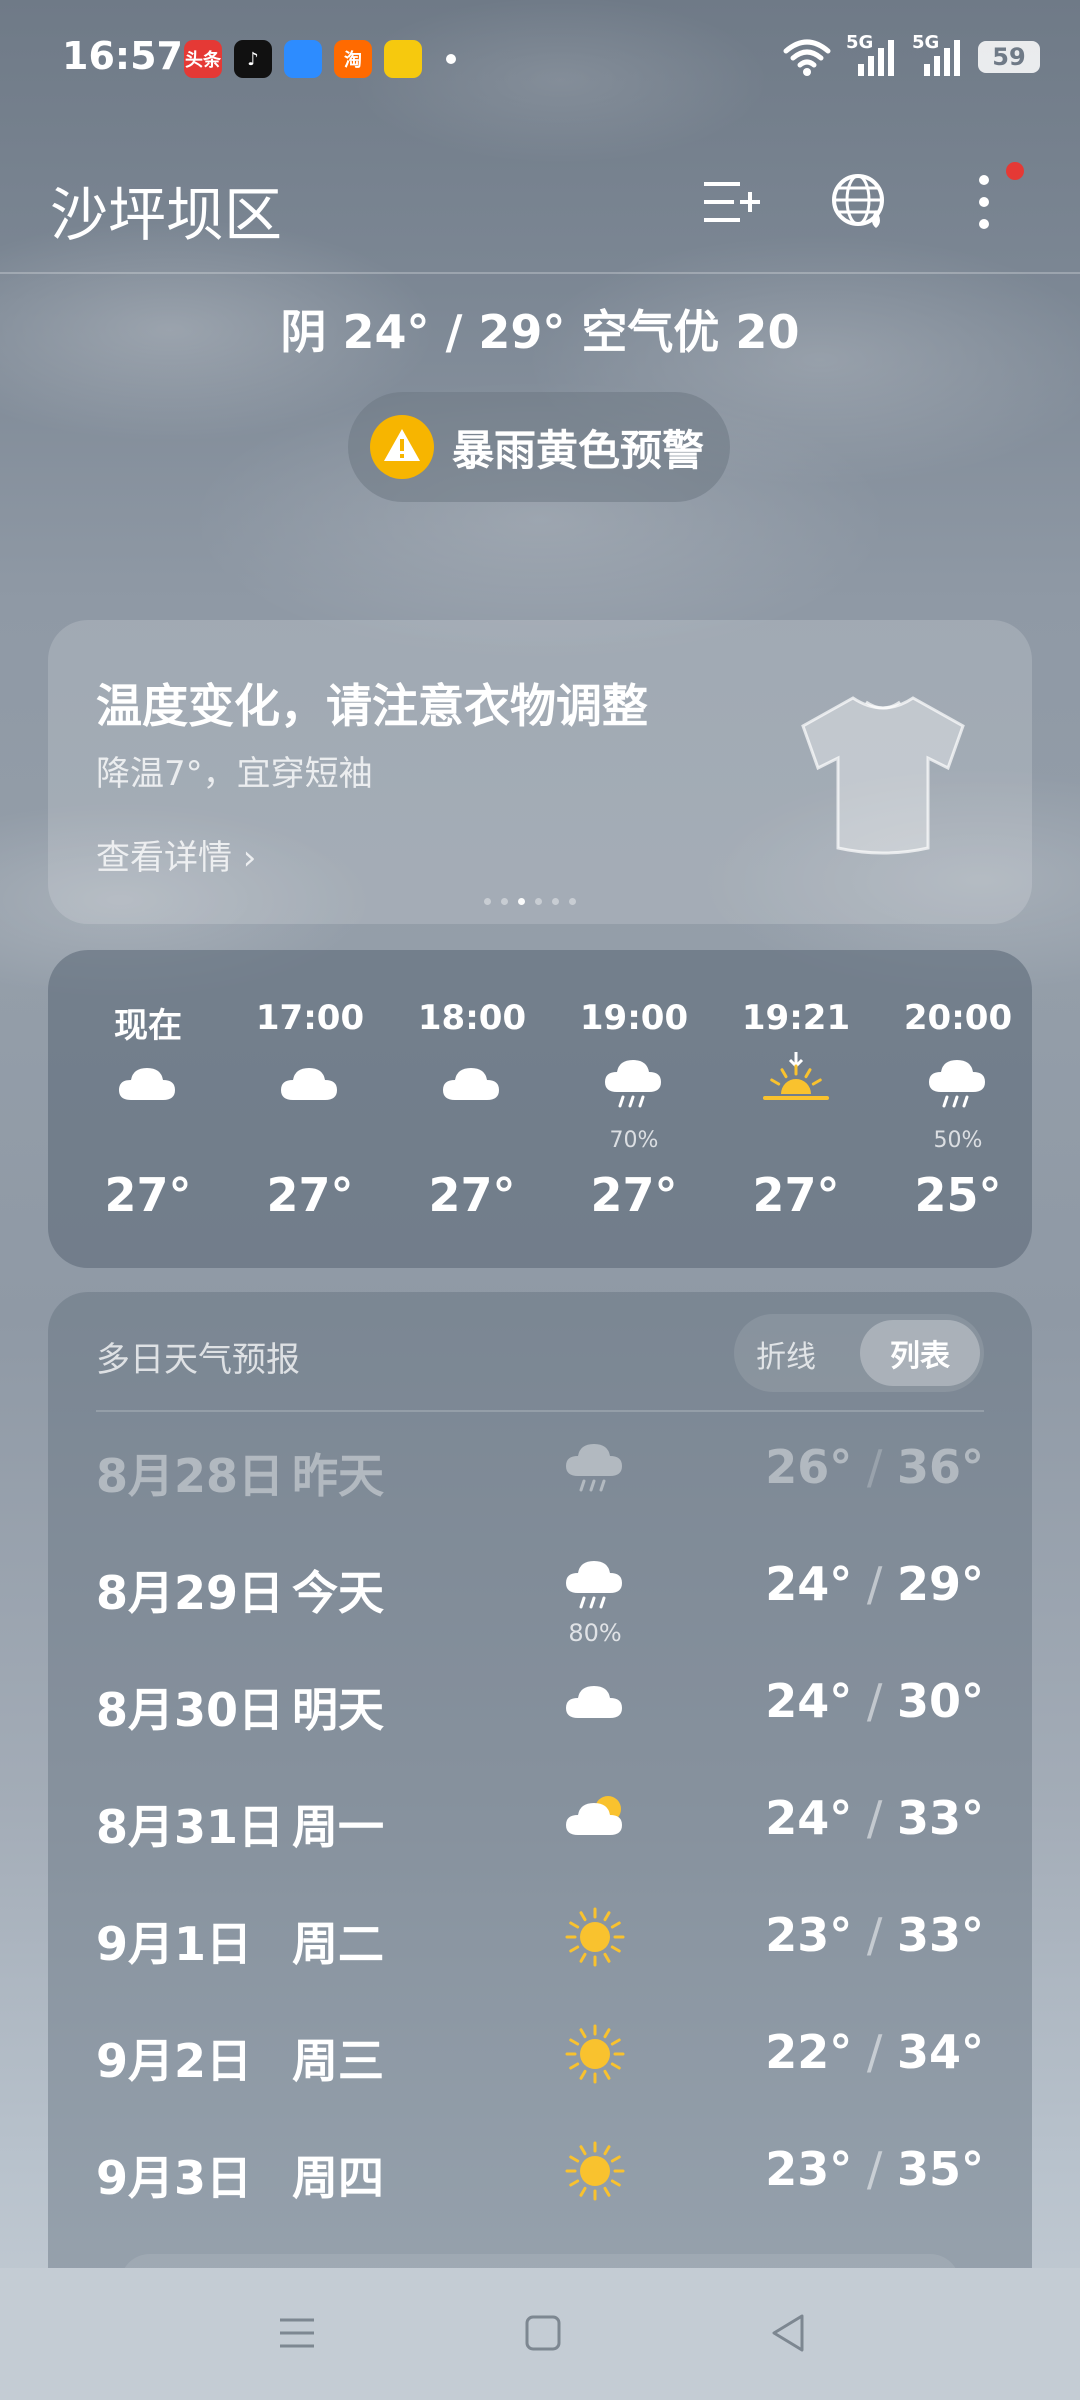 The height and width of the screenshot is (2400, 1080). Describe the element at coordinates (353, 59) in the screenshot. I see `taobao-icon: 淘` at that location.